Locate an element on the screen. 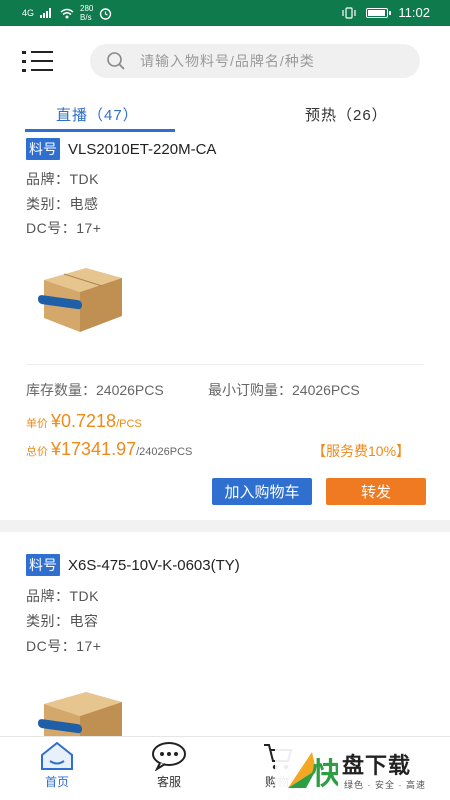 The width and height of the screenshot is (450, 800). total-price: ¥17341.97 is located at coordinates (94, 449).